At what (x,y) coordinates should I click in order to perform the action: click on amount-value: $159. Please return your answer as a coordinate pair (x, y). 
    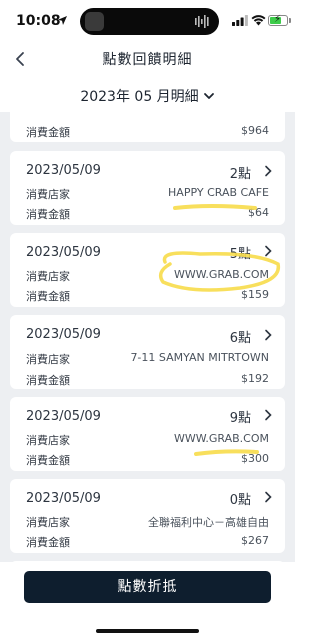
    Looking at the image, I should click on (255, 294).